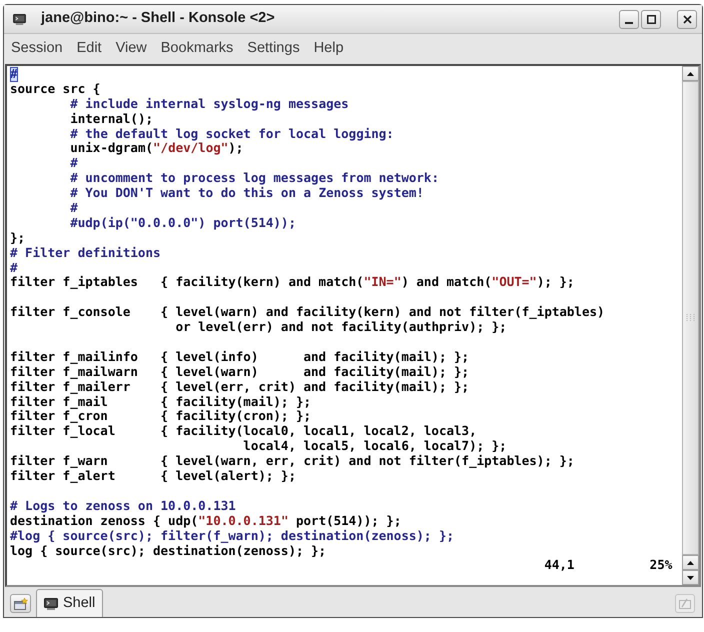  I want to click on menu-item: Help, so click(328, 49).